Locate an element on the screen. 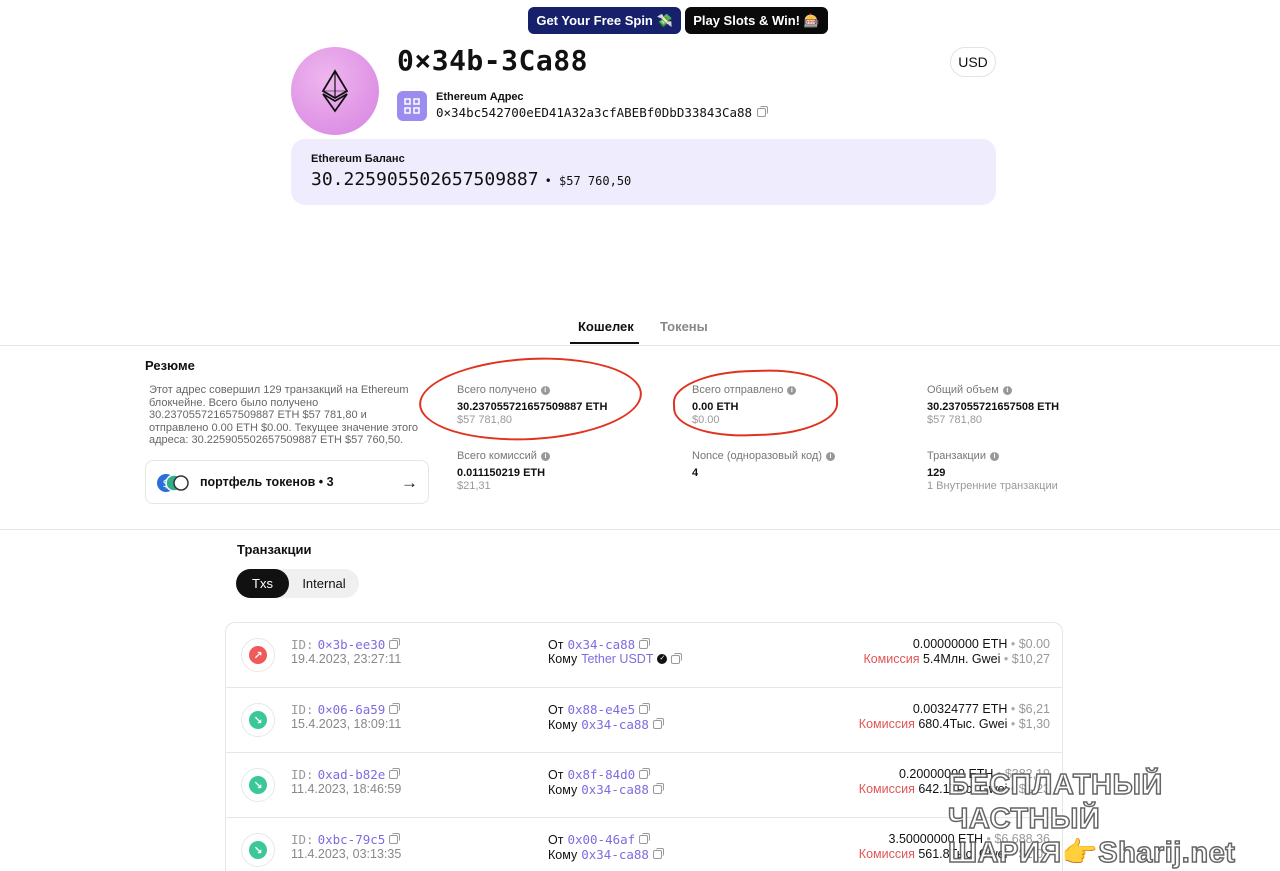 The height and width of the screenshot is (871, 1280). tx-fee: Комиссия 5.4Млн. Gwei • $10,27 is located at coordinates (956, 659).